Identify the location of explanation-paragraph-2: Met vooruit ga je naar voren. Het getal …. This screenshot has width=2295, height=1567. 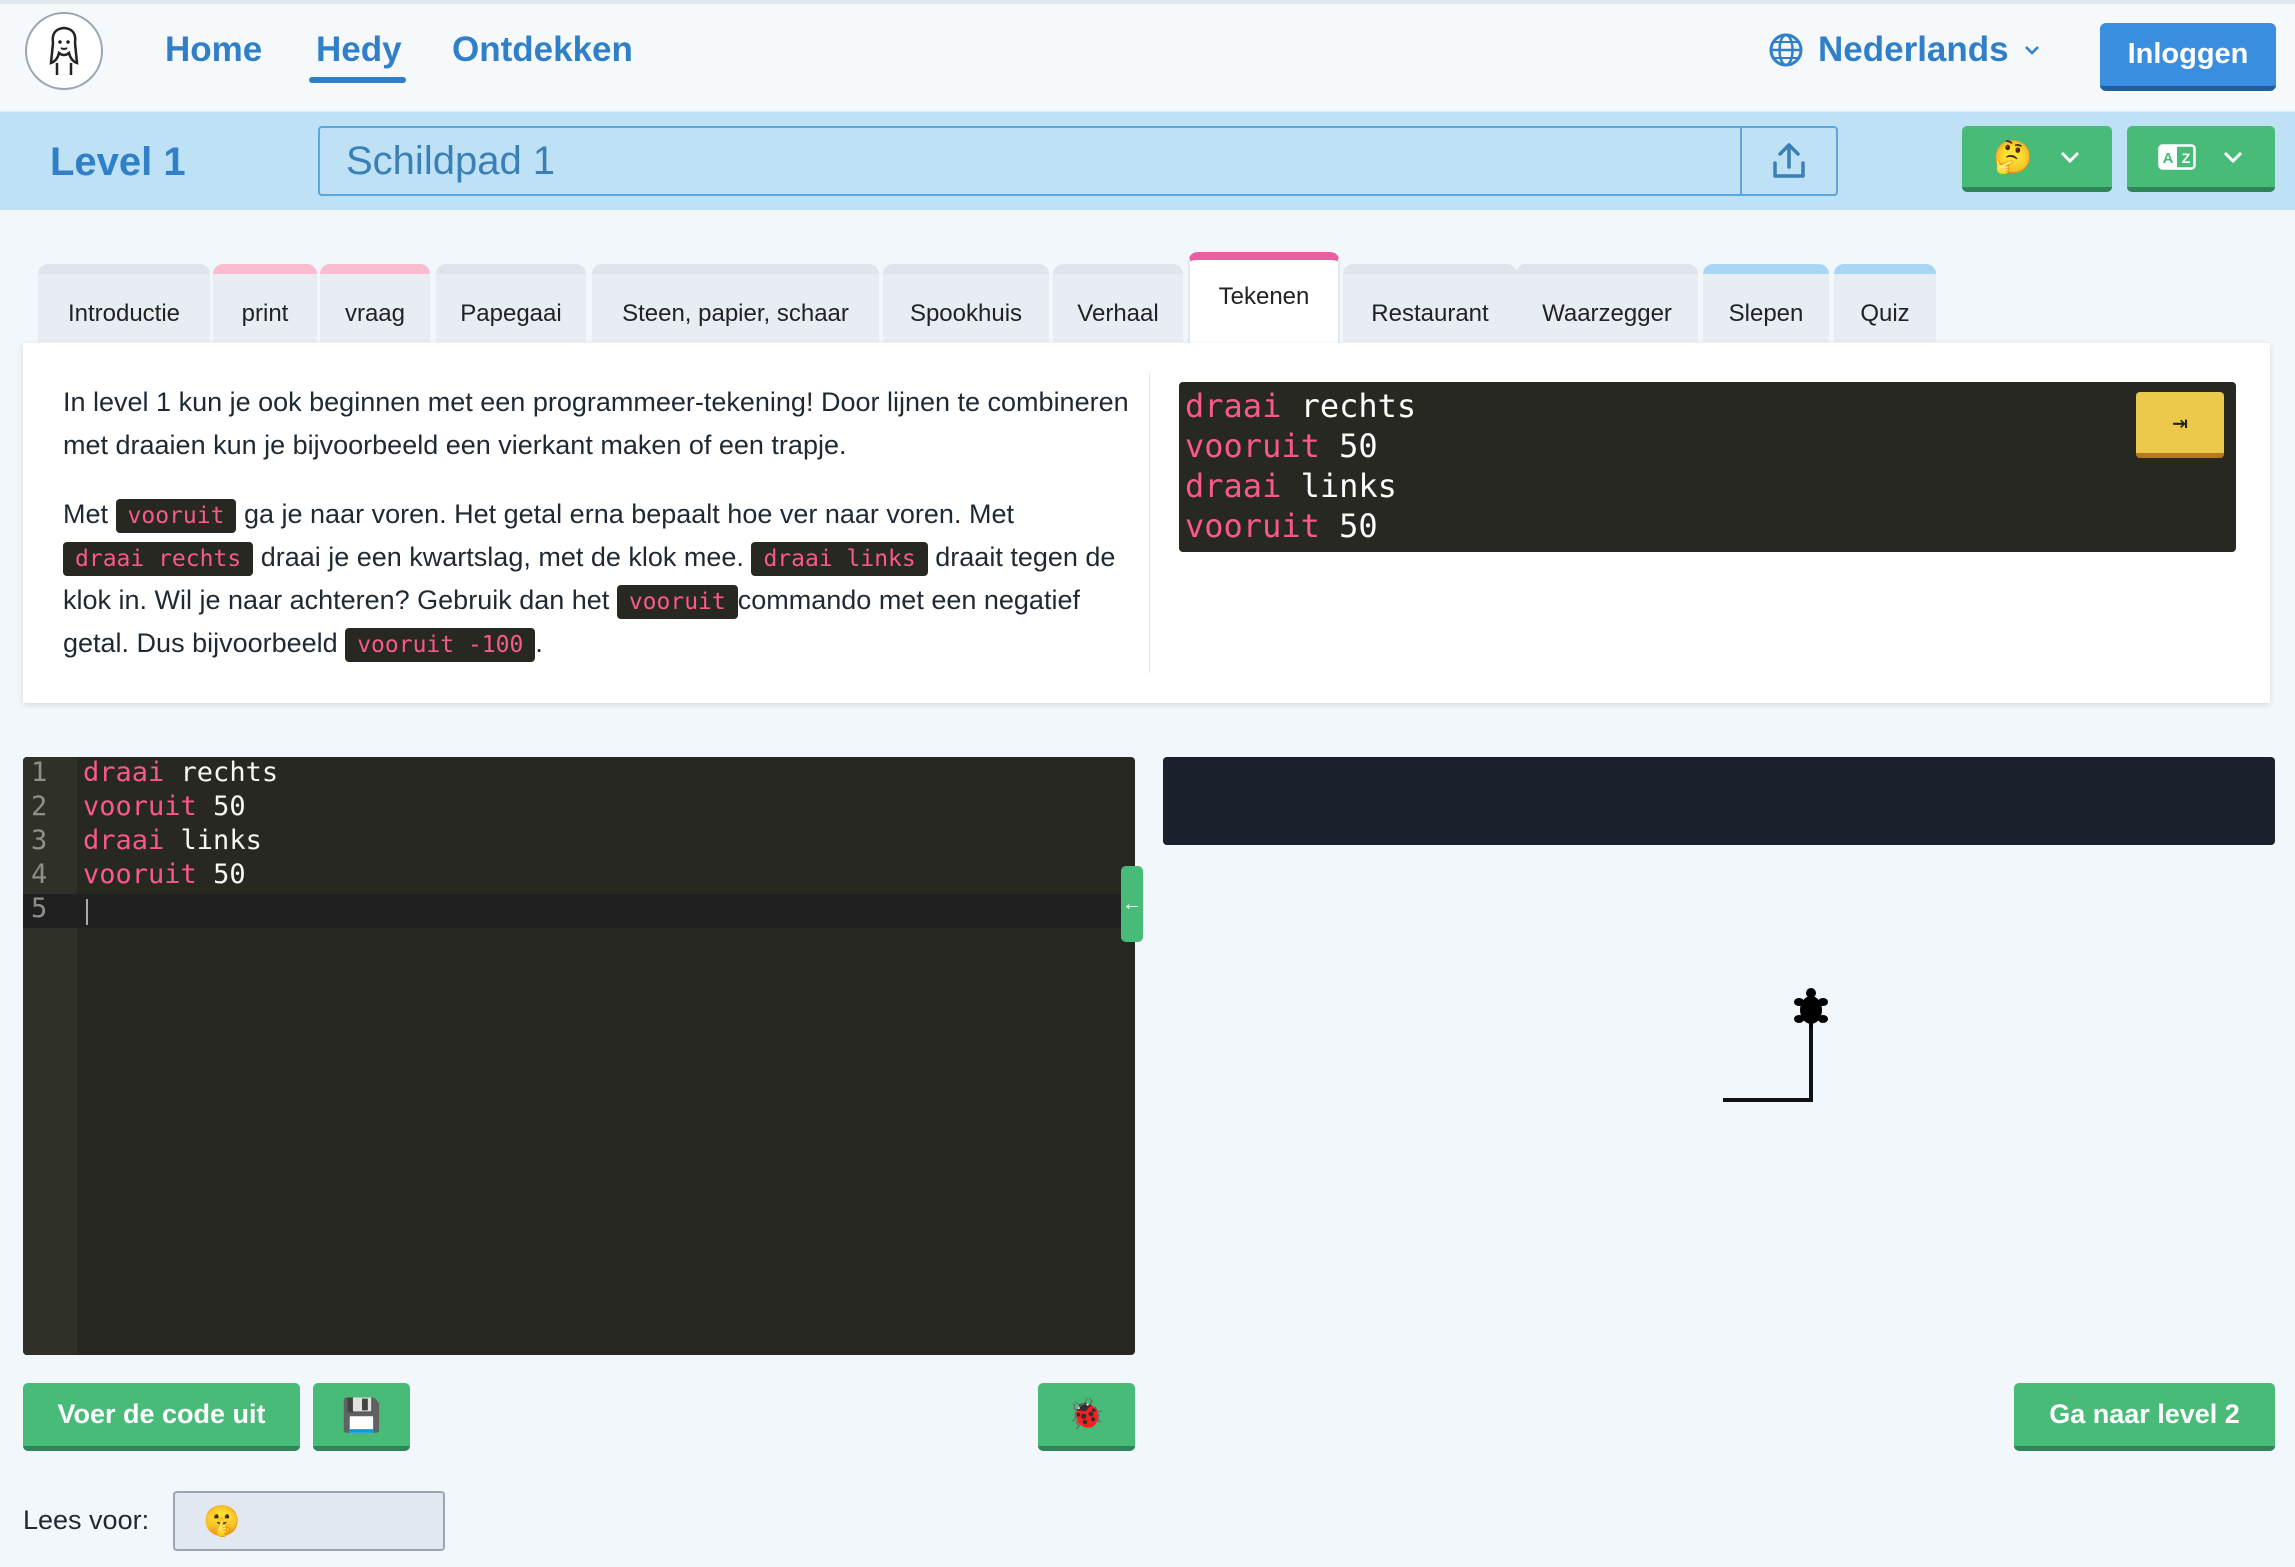
(603, 579).